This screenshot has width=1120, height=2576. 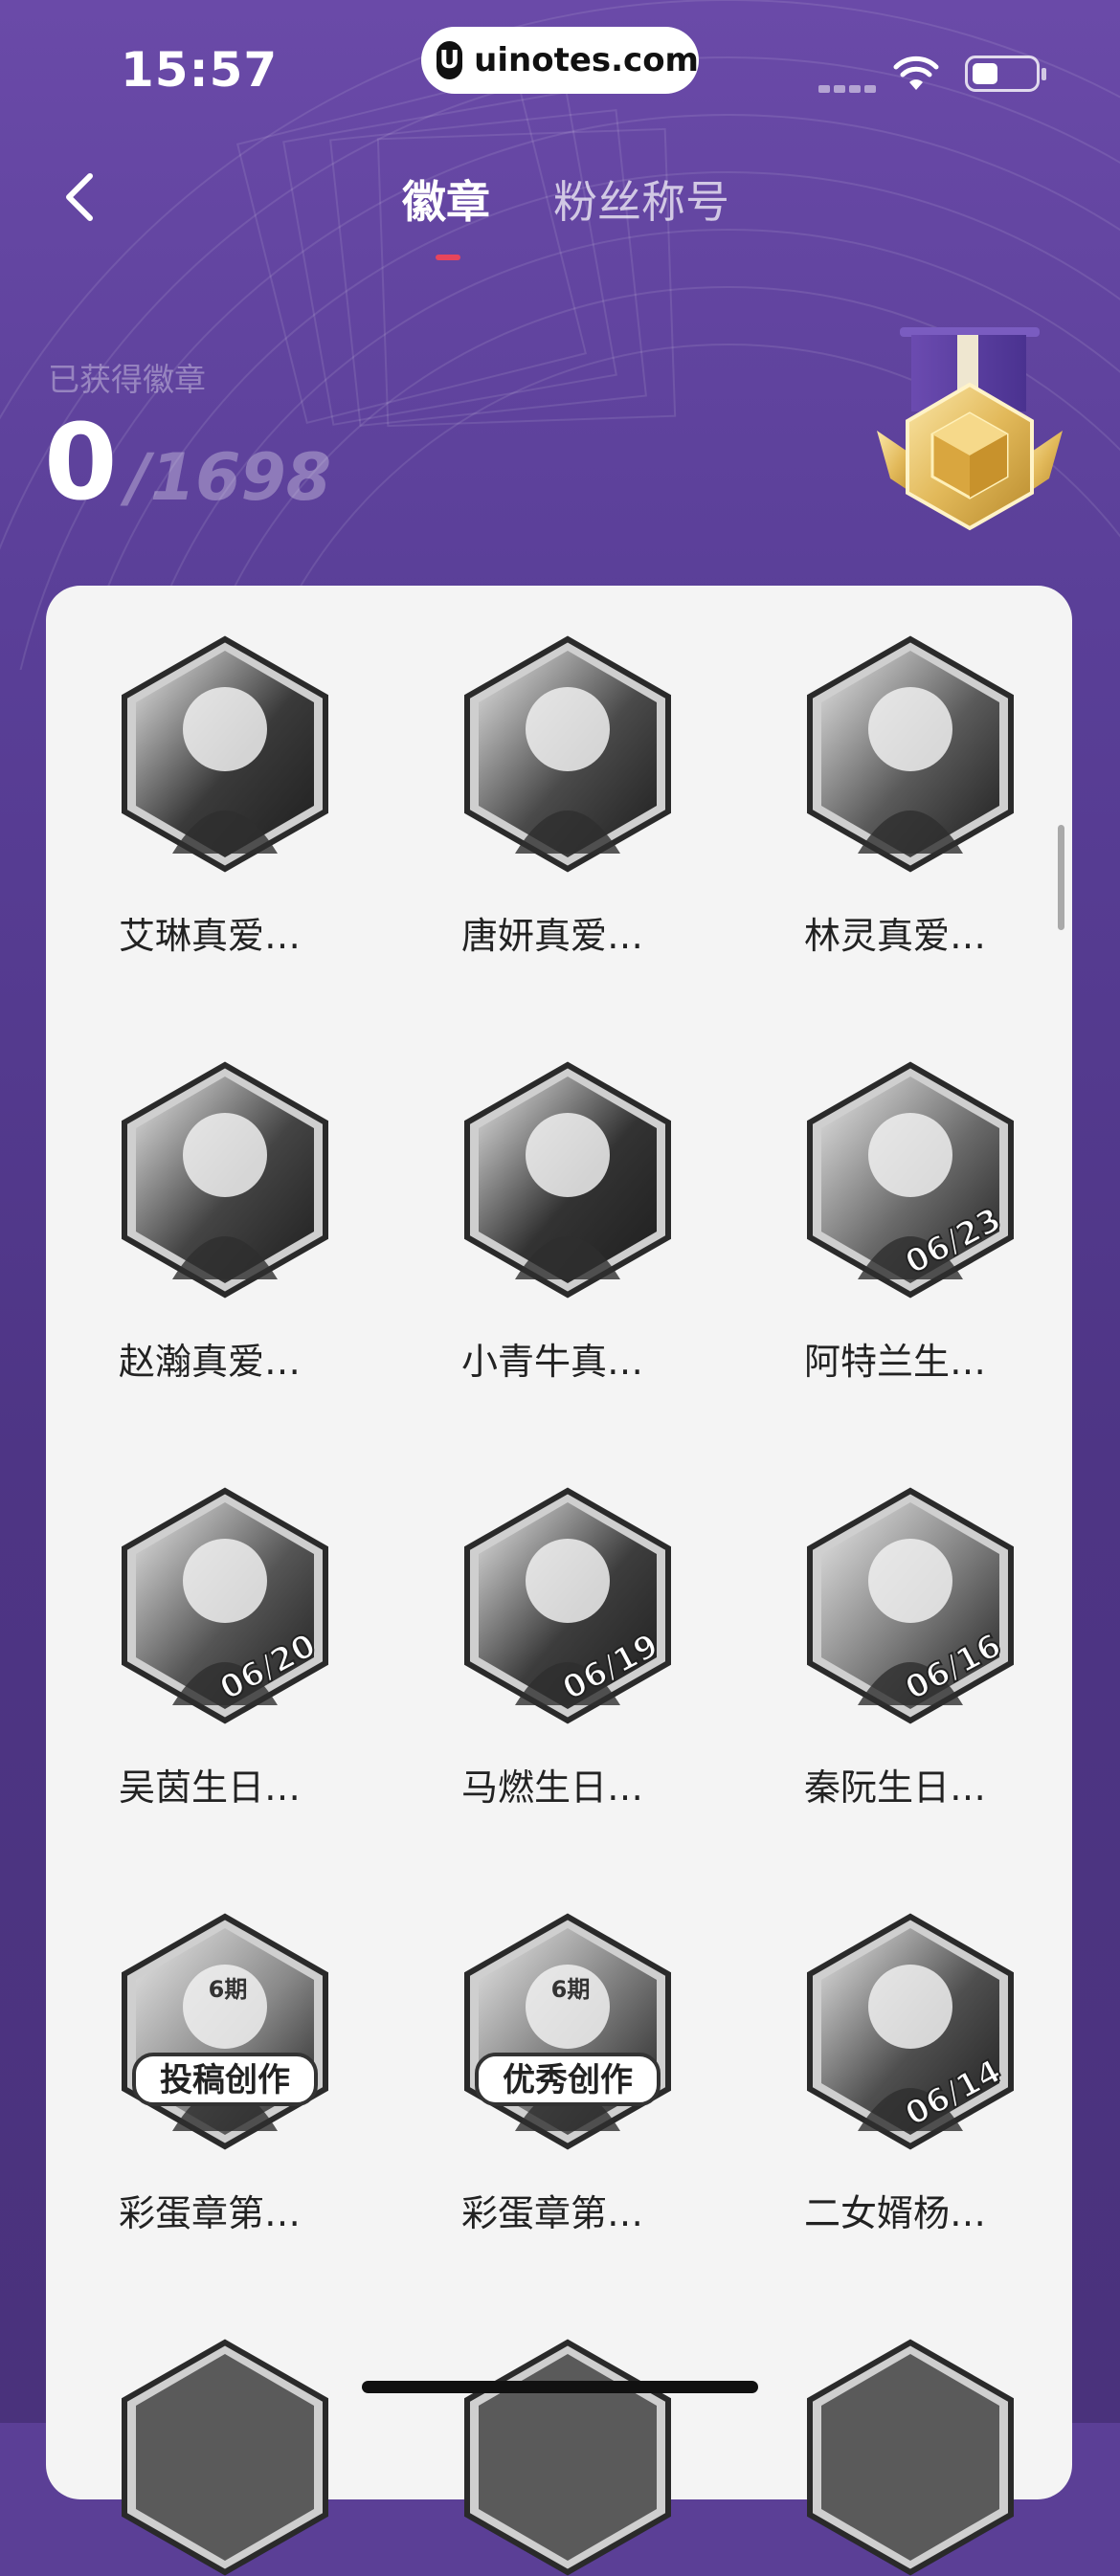 What do you see at coordinates (587, 60) in the screenshot?
I see `url-text: uinotes.com` at bounding box center [587, 60].